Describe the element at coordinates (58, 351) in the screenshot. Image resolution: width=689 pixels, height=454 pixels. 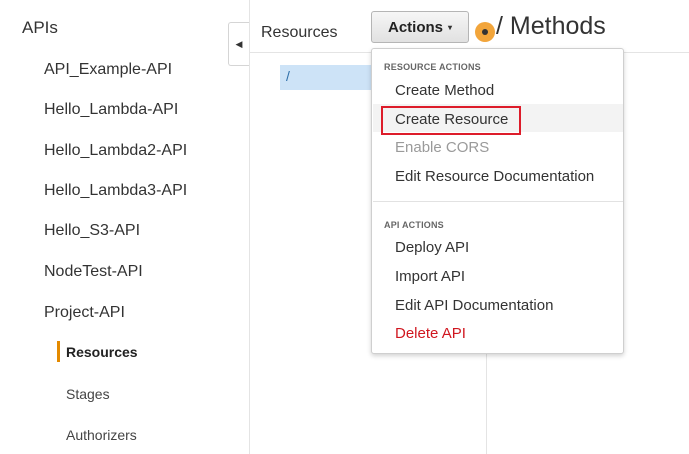
I see `active-item-indicator` at that location.